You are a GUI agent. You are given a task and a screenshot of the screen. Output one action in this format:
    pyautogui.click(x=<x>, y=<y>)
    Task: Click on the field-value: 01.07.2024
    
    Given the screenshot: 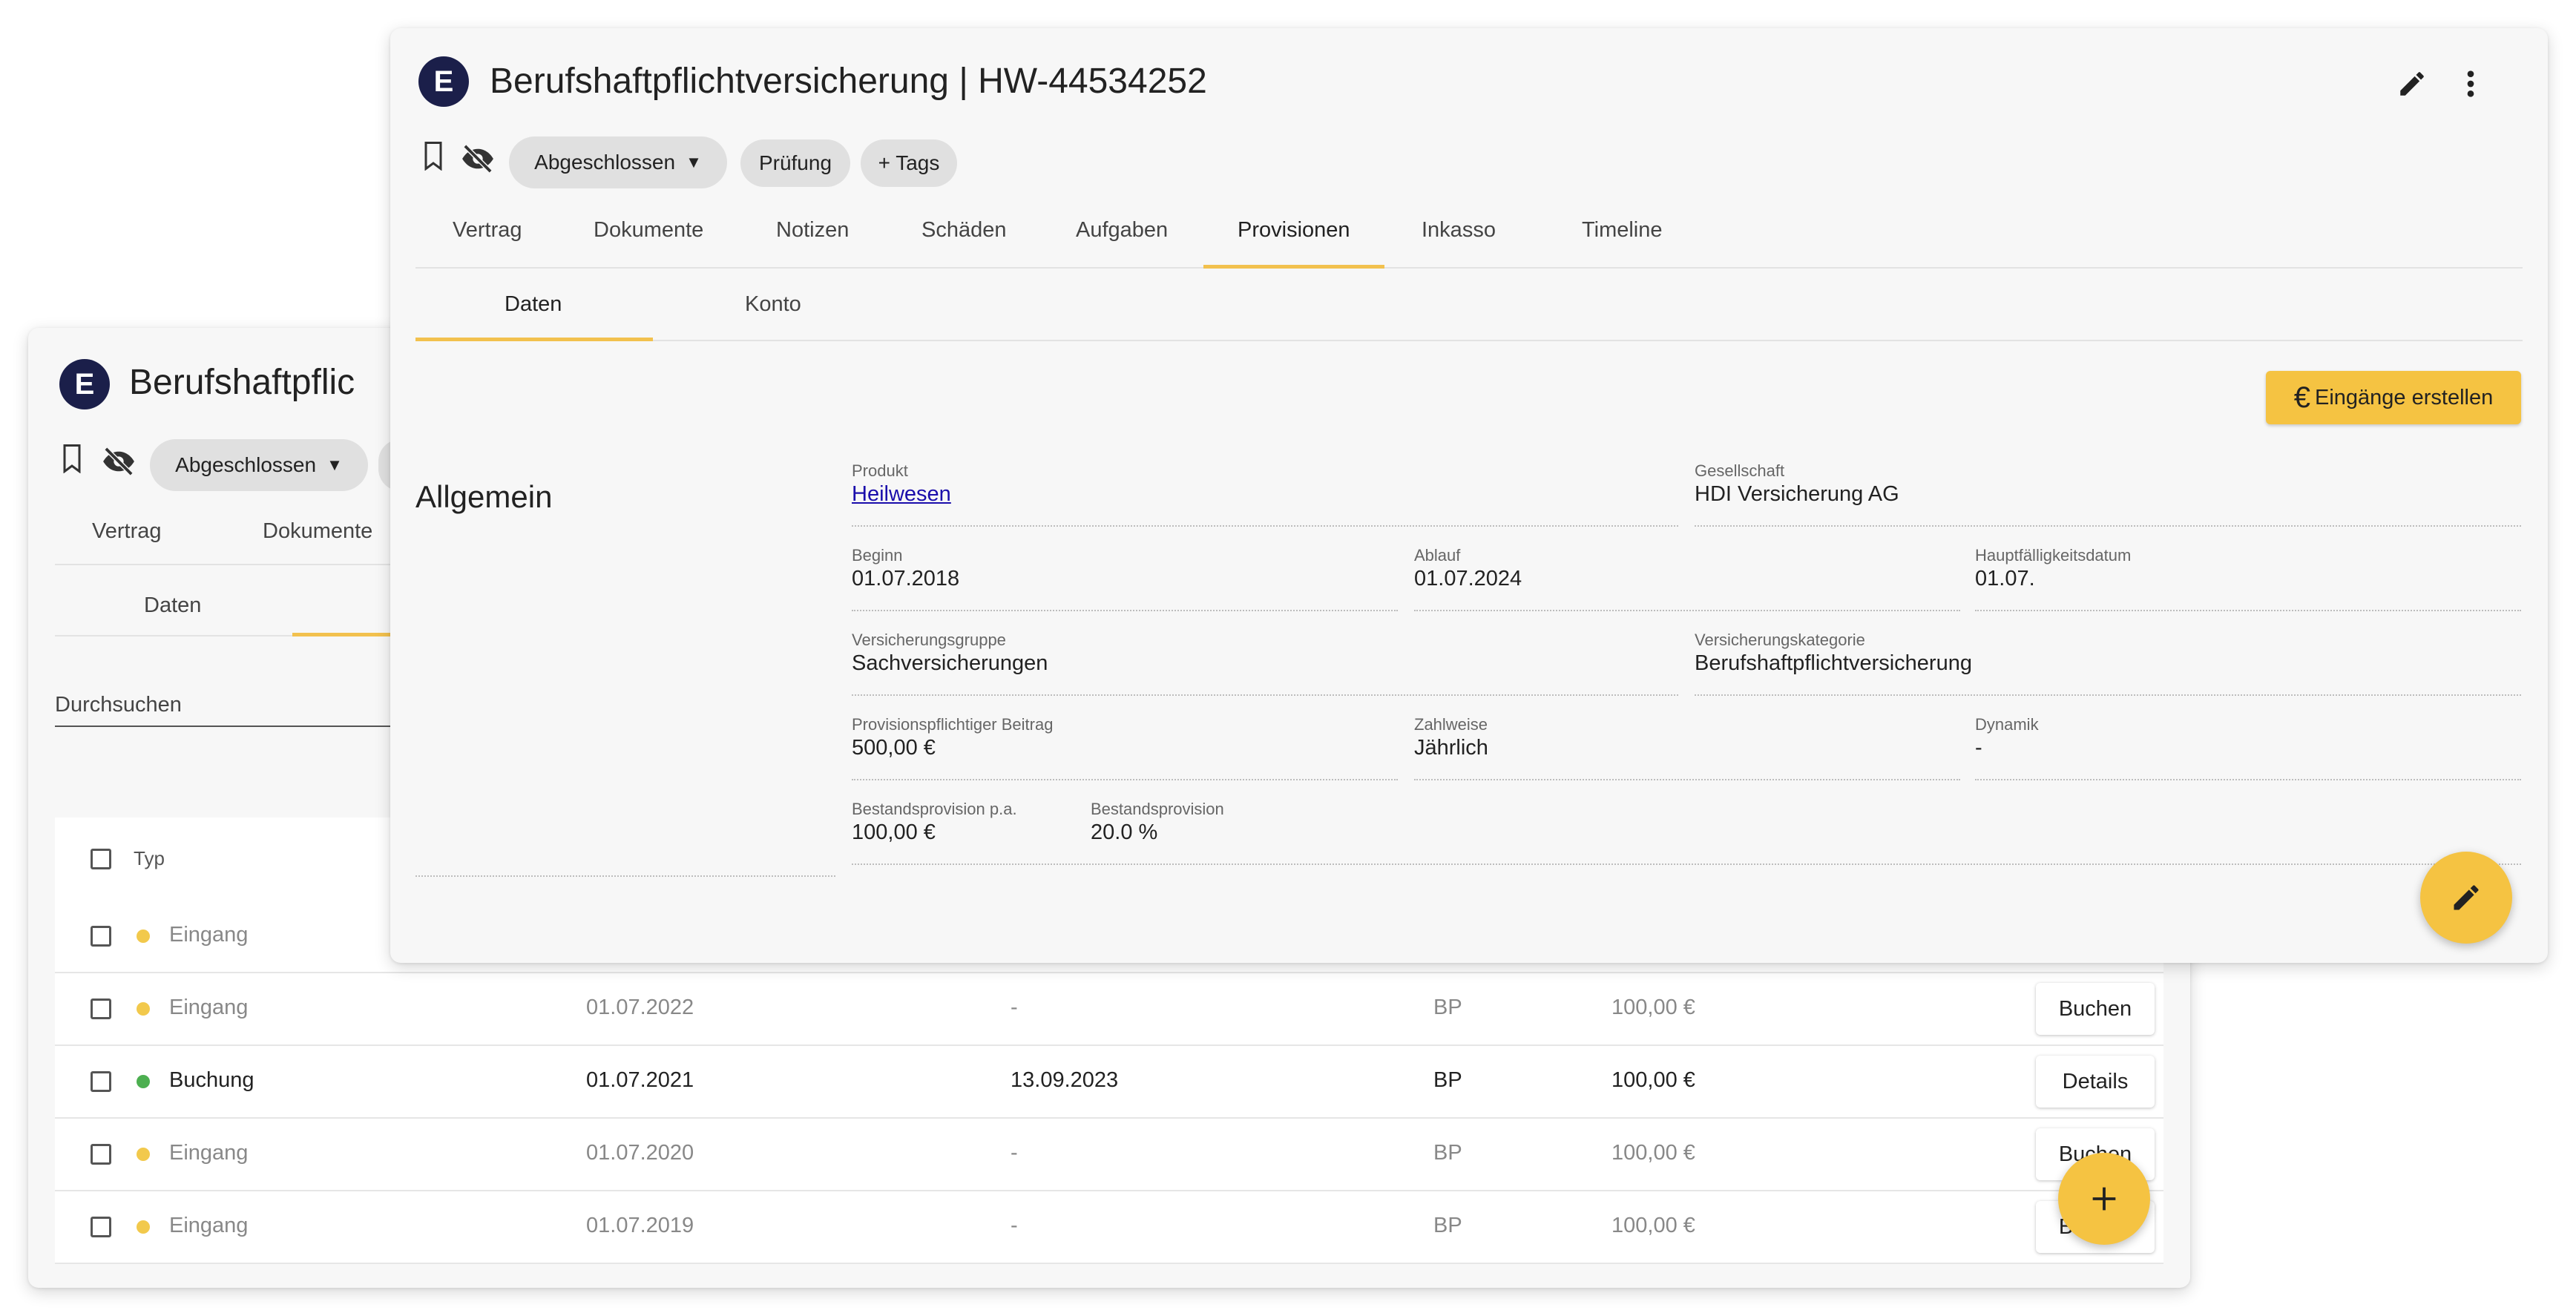 What is the action you would take?
    pyautogui.click(x=1468, y=578)
    